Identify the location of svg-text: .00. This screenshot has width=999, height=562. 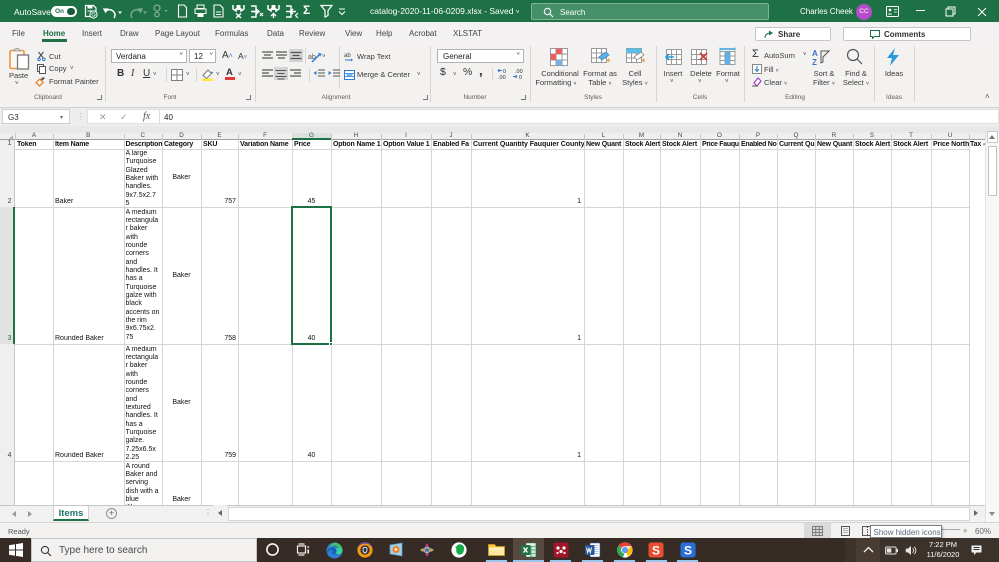
(502, 77).